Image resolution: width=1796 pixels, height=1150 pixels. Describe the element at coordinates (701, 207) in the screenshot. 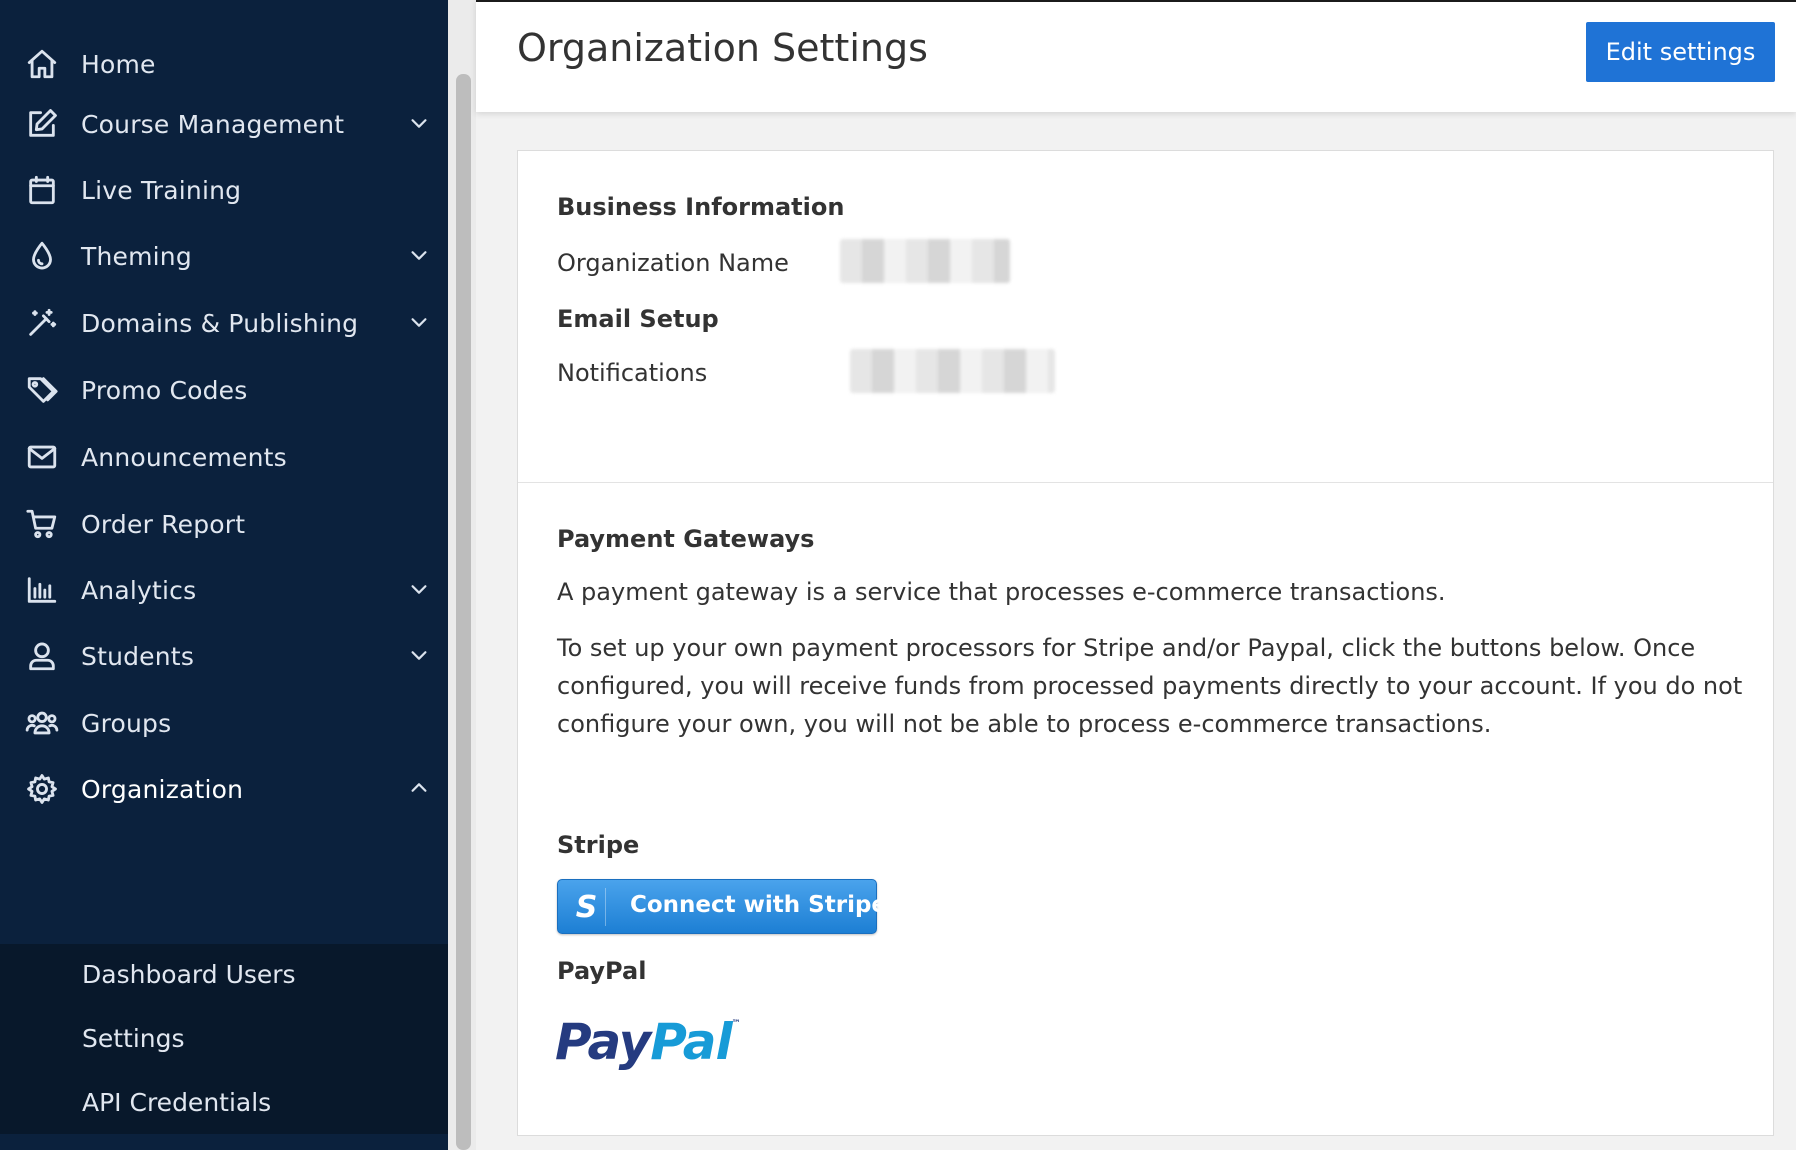

I see `business-information-heading: Business Information` at that location.